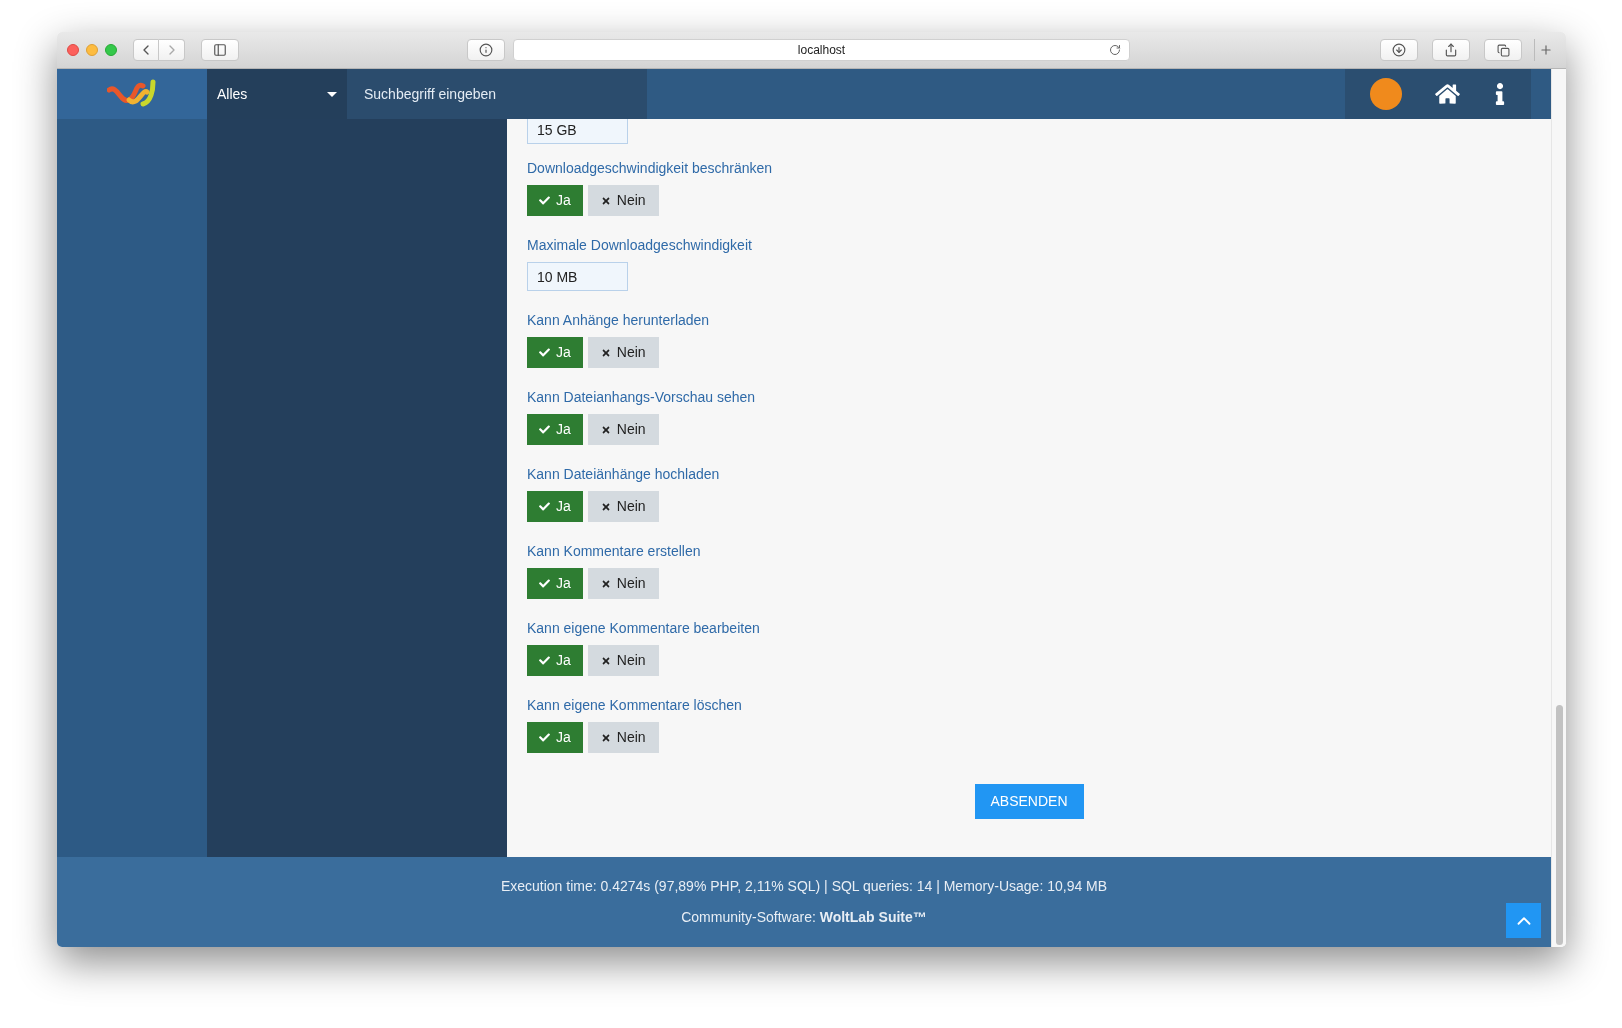 The image size is (1622, 1028). I want to click on execution-stats: Execution time: 0.4274s (97,89% PHP, 2,11% SQL) | SQL queries: 14 | Memory-Usage: 10,94 MB, so click(804, 886).